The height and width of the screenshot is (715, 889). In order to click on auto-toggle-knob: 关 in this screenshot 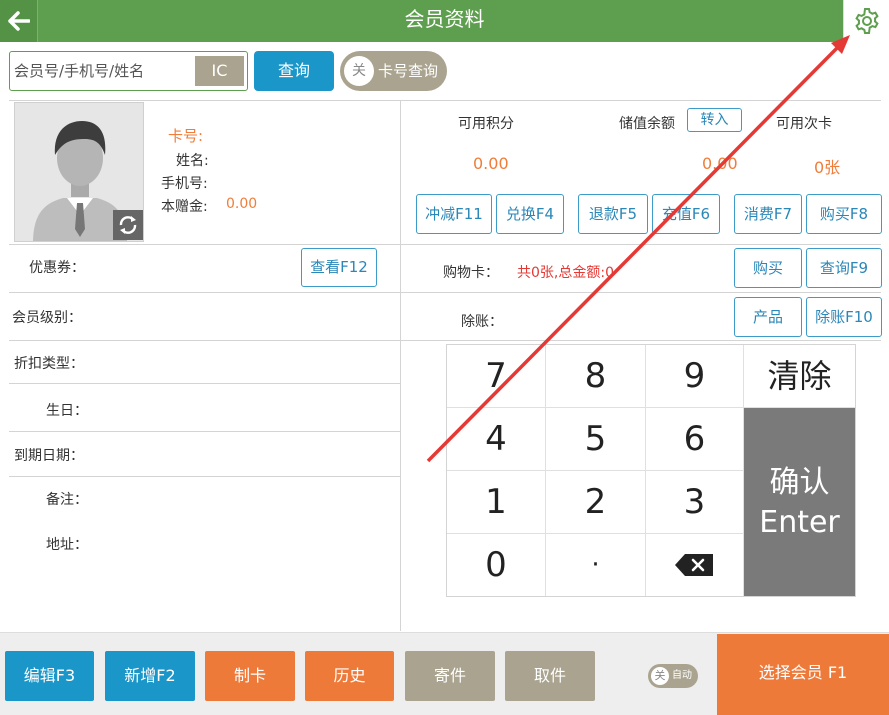, I will do `click(660, 676)`.